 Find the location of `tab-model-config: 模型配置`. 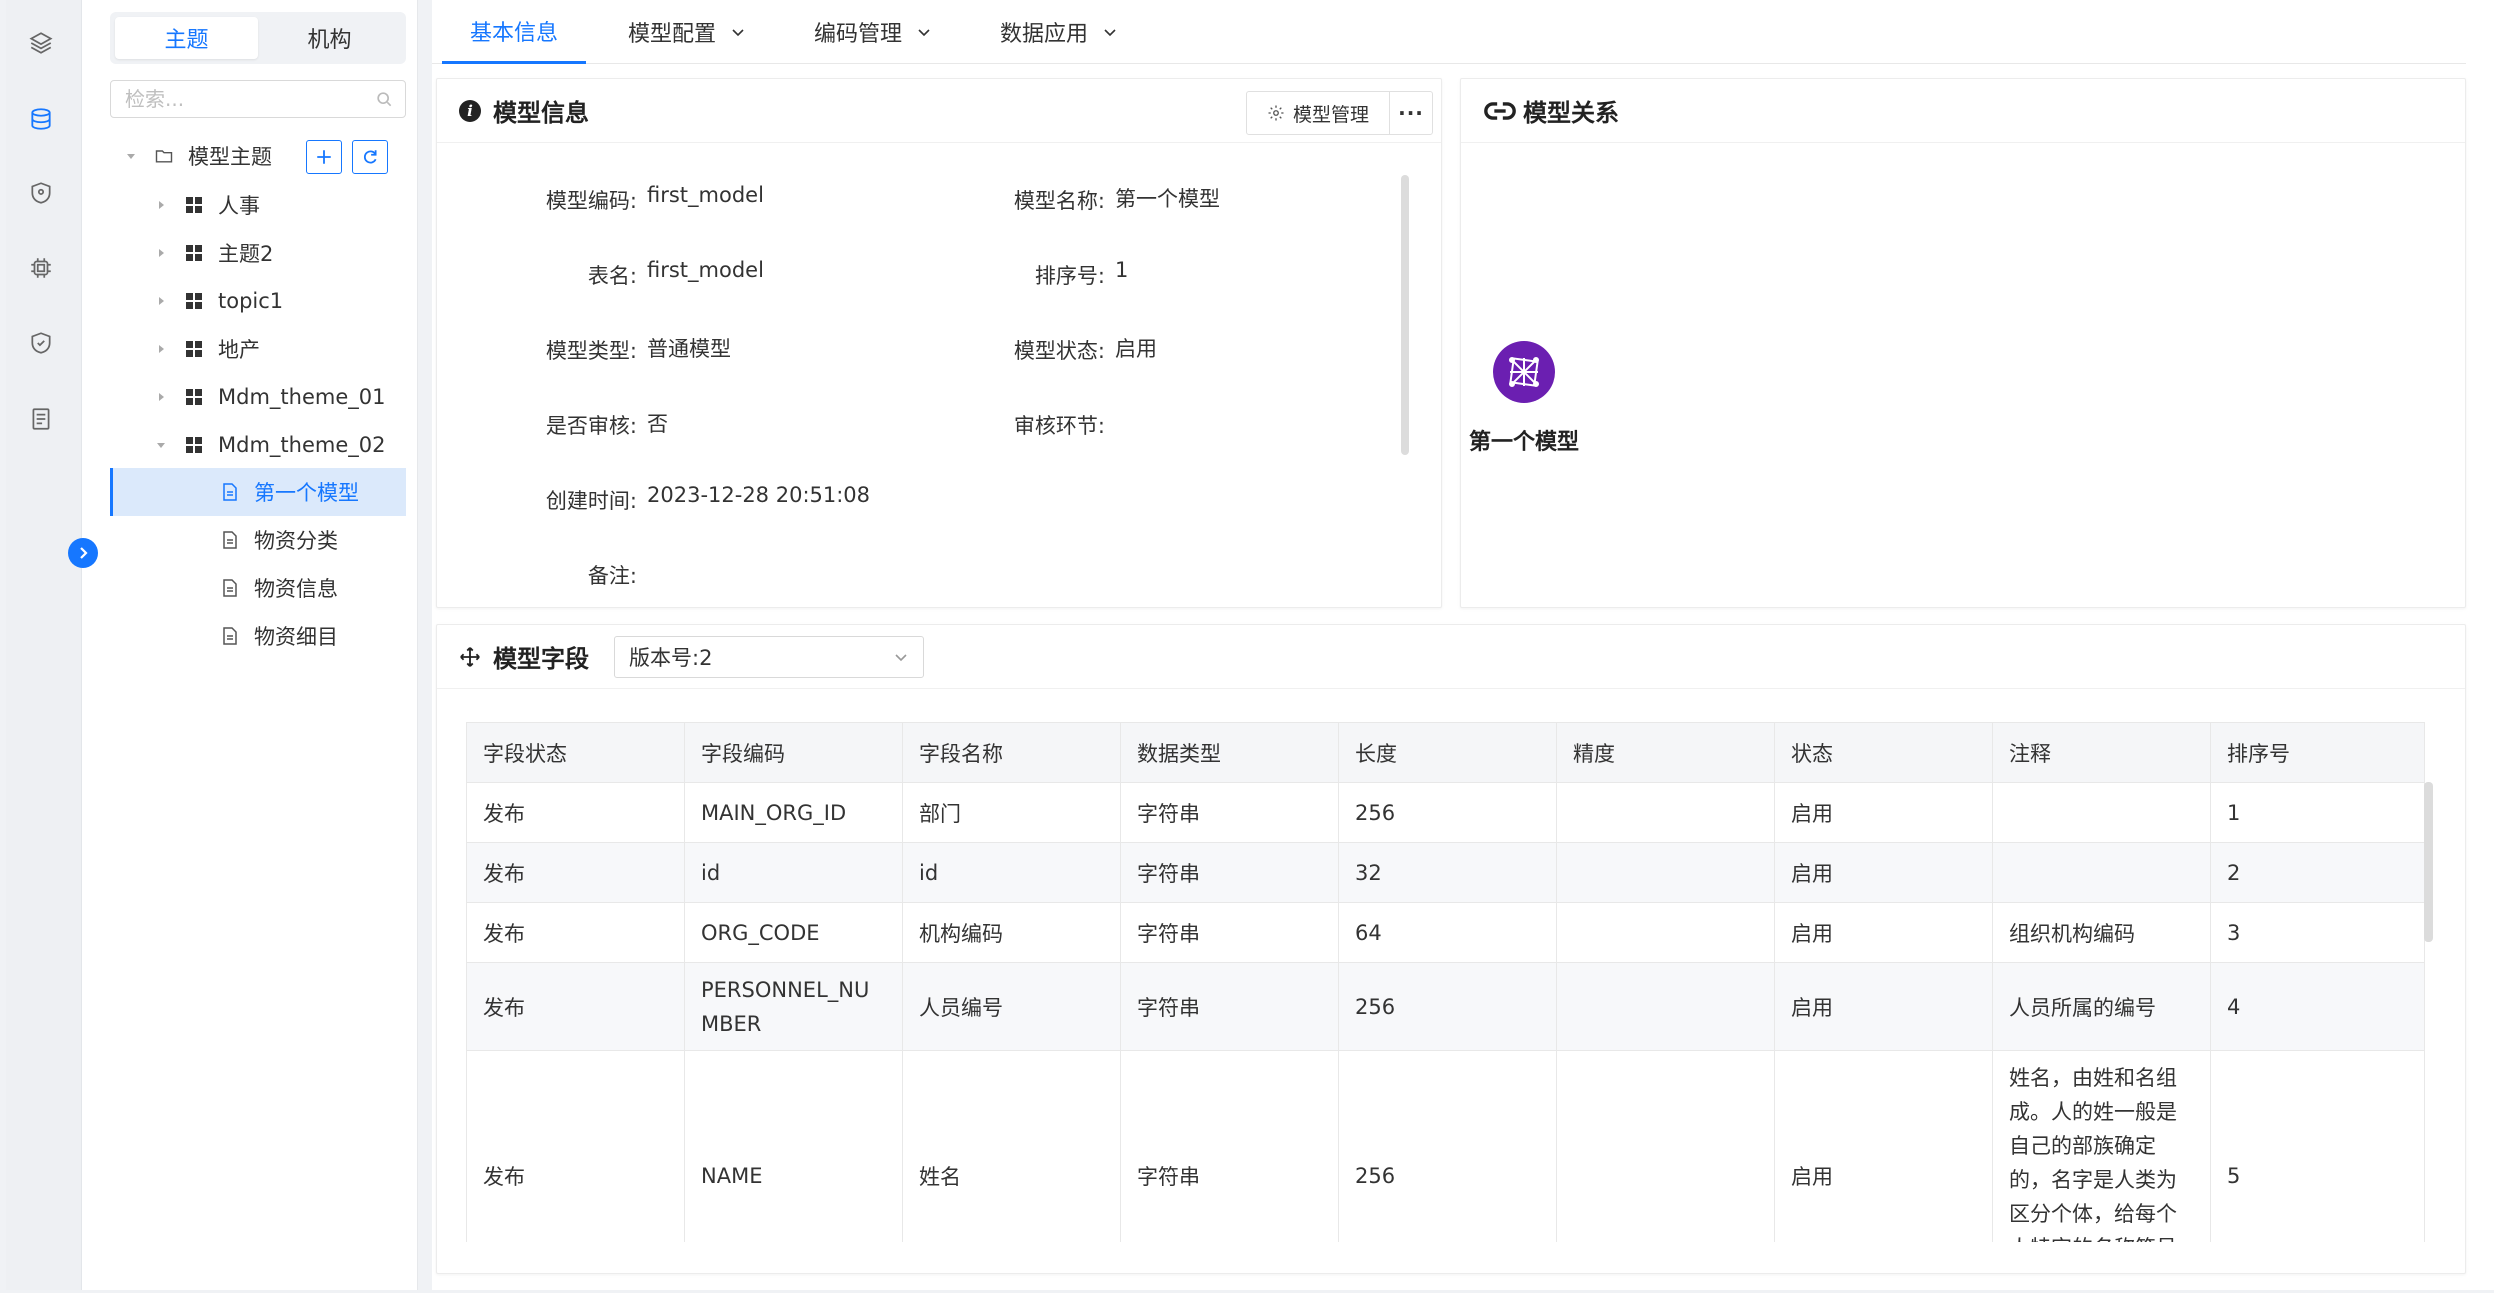

tab-model-config: 模型配置 is located at coordinates (687, 32).